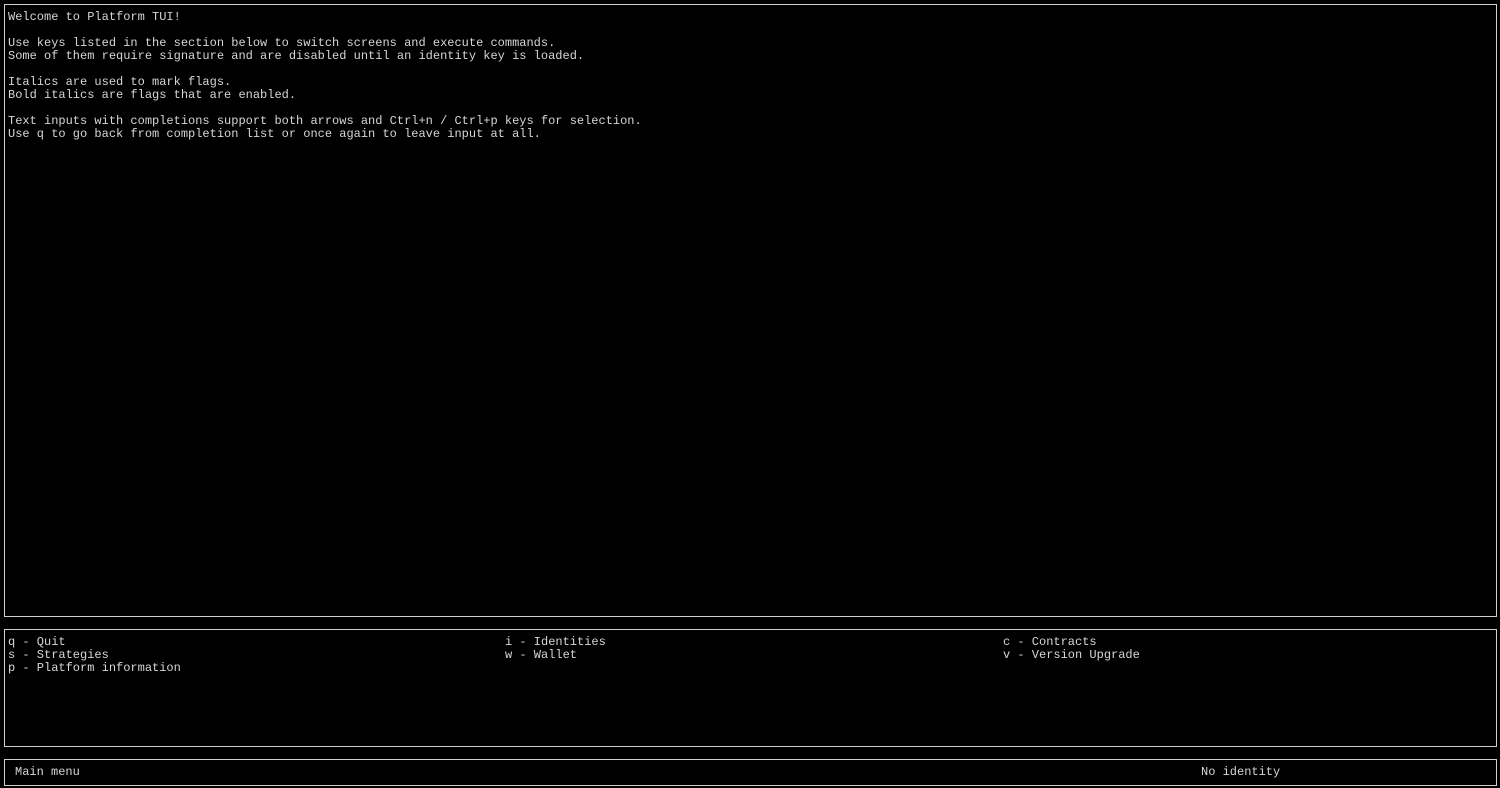 This screenshot has height=788, width=1500. What do you see at coordinates (94, 17) in the screenshot?
I see `welcome-title: Welcome to Platform TUI!` at bounding box center [94, 17].